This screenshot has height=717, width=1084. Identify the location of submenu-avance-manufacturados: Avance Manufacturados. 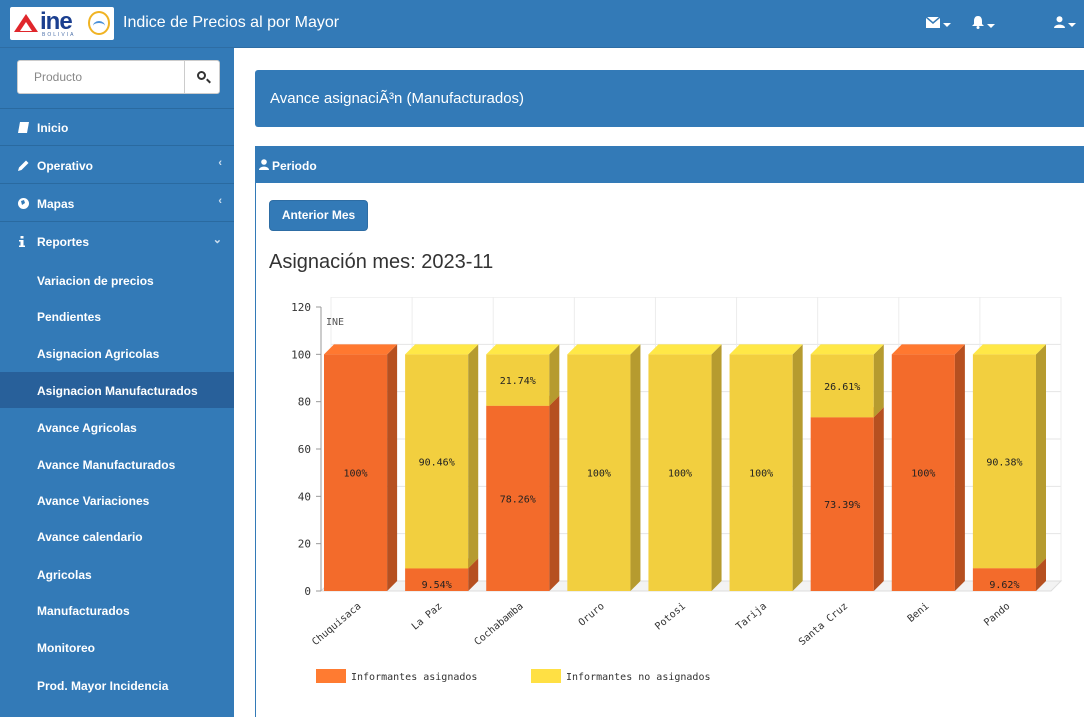
(117, 464).